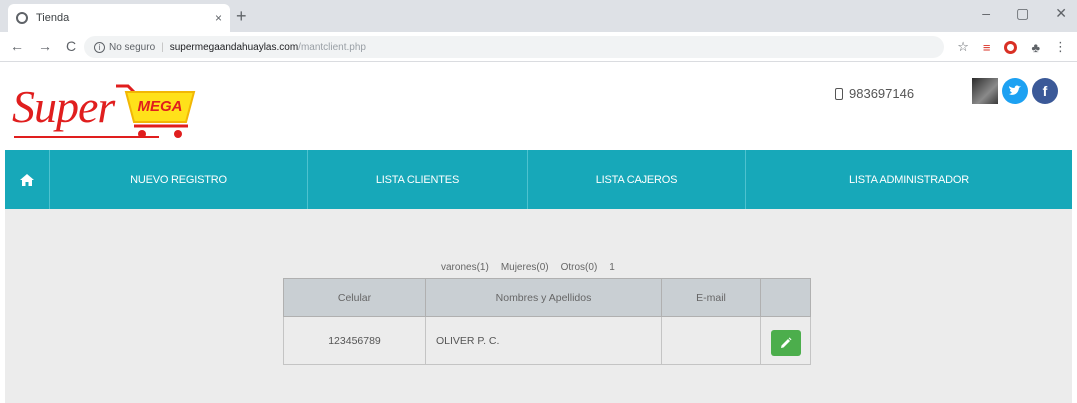 The width and height of the screenshot is (1077, 403). I want to click on url-path: /mantclient.php, so click(332, 47).